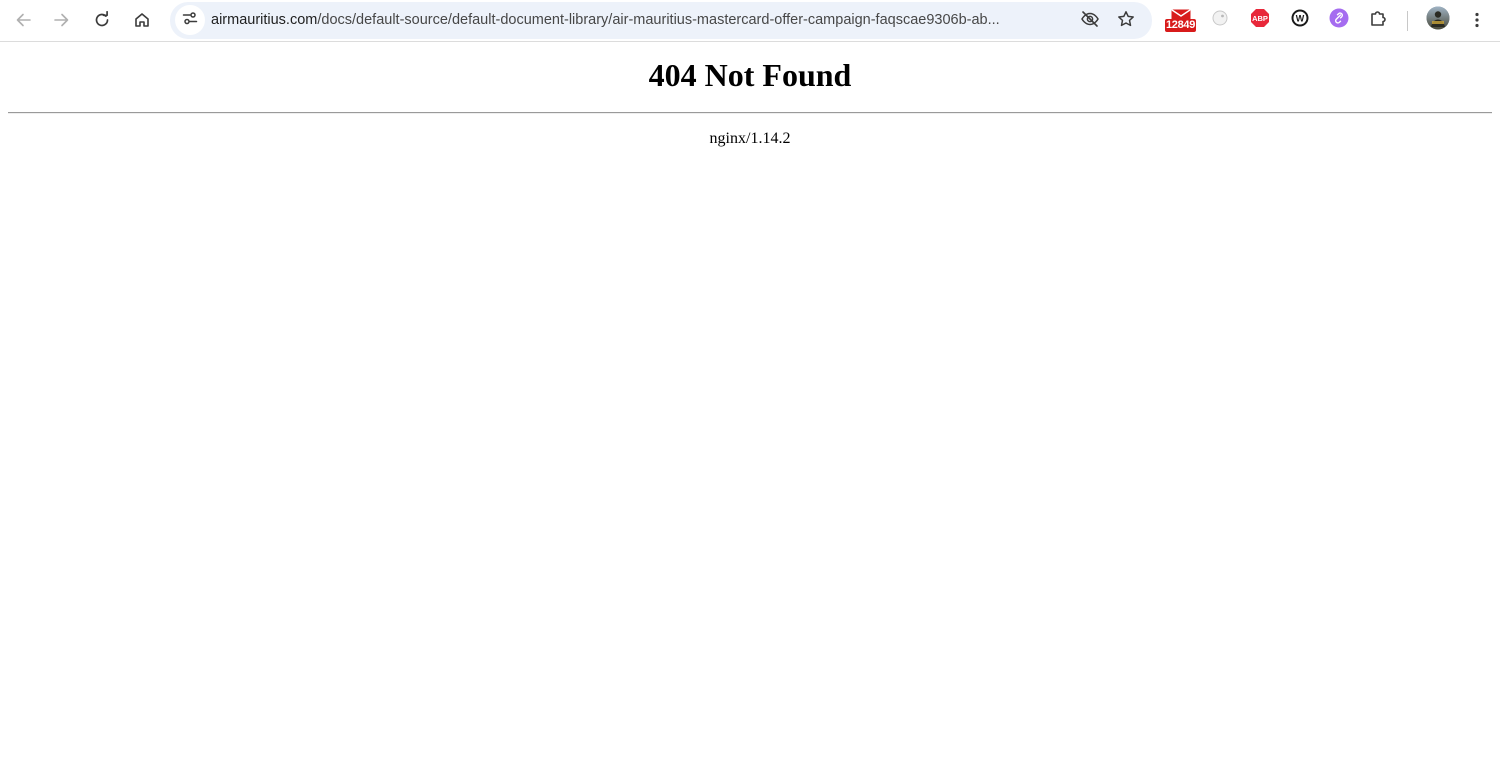 The height and width of the screenshot is (762, 1500). I want to click on extension-w-button: W, so click(1300, 20).